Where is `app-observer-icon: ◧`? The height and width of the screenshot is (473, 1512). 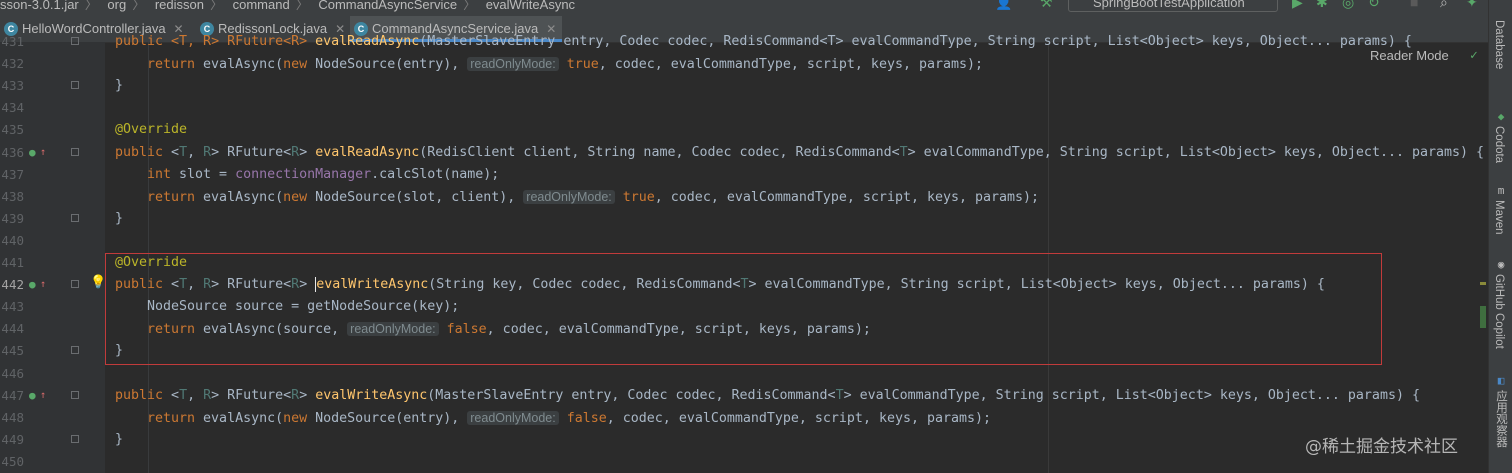
app-observer-icon: ◧ is located at coordinates (1501, 380).